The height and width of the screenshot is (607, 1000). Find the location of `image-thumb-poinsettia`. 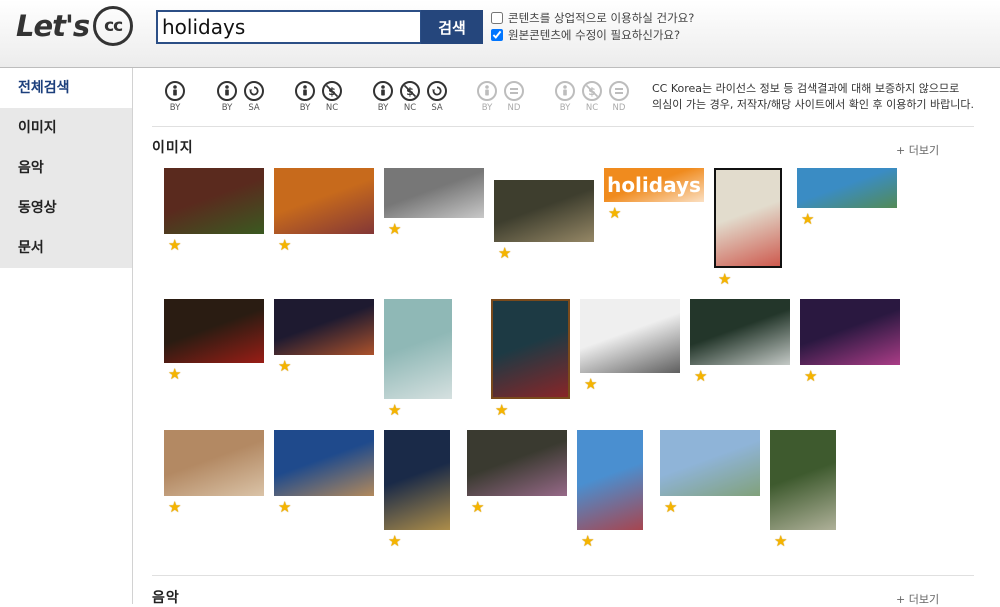

image-thumb-poinsettia is located at coordinates (214, 331).